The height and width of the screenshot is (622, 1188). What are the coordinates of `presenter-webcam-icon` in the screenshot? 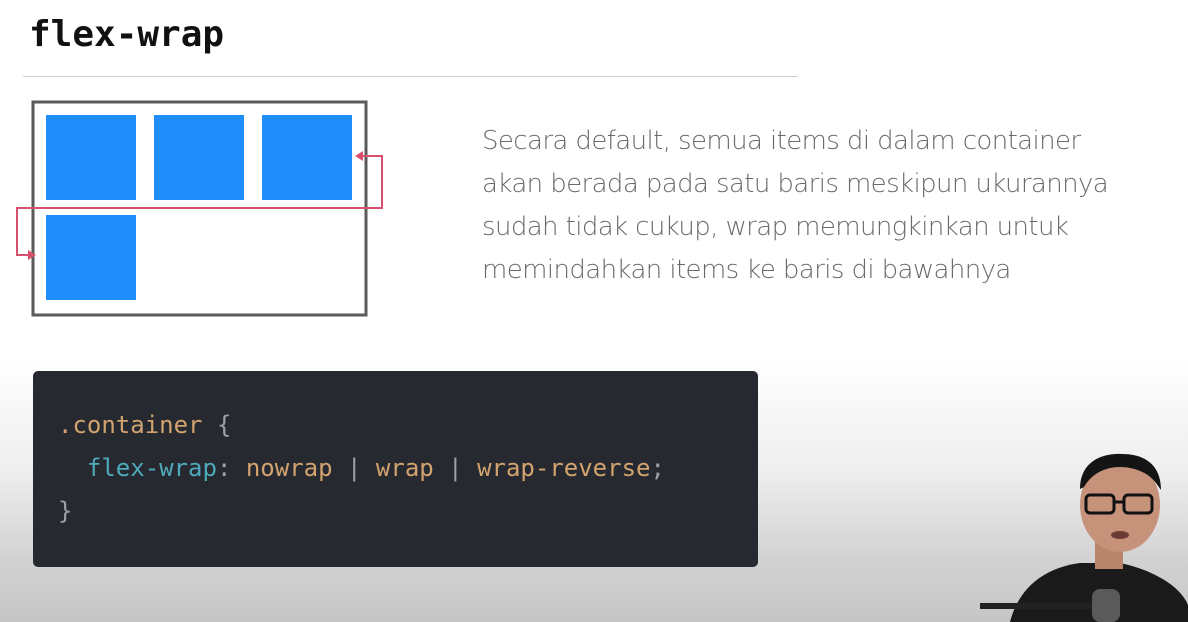 It's located at (1084, 537).